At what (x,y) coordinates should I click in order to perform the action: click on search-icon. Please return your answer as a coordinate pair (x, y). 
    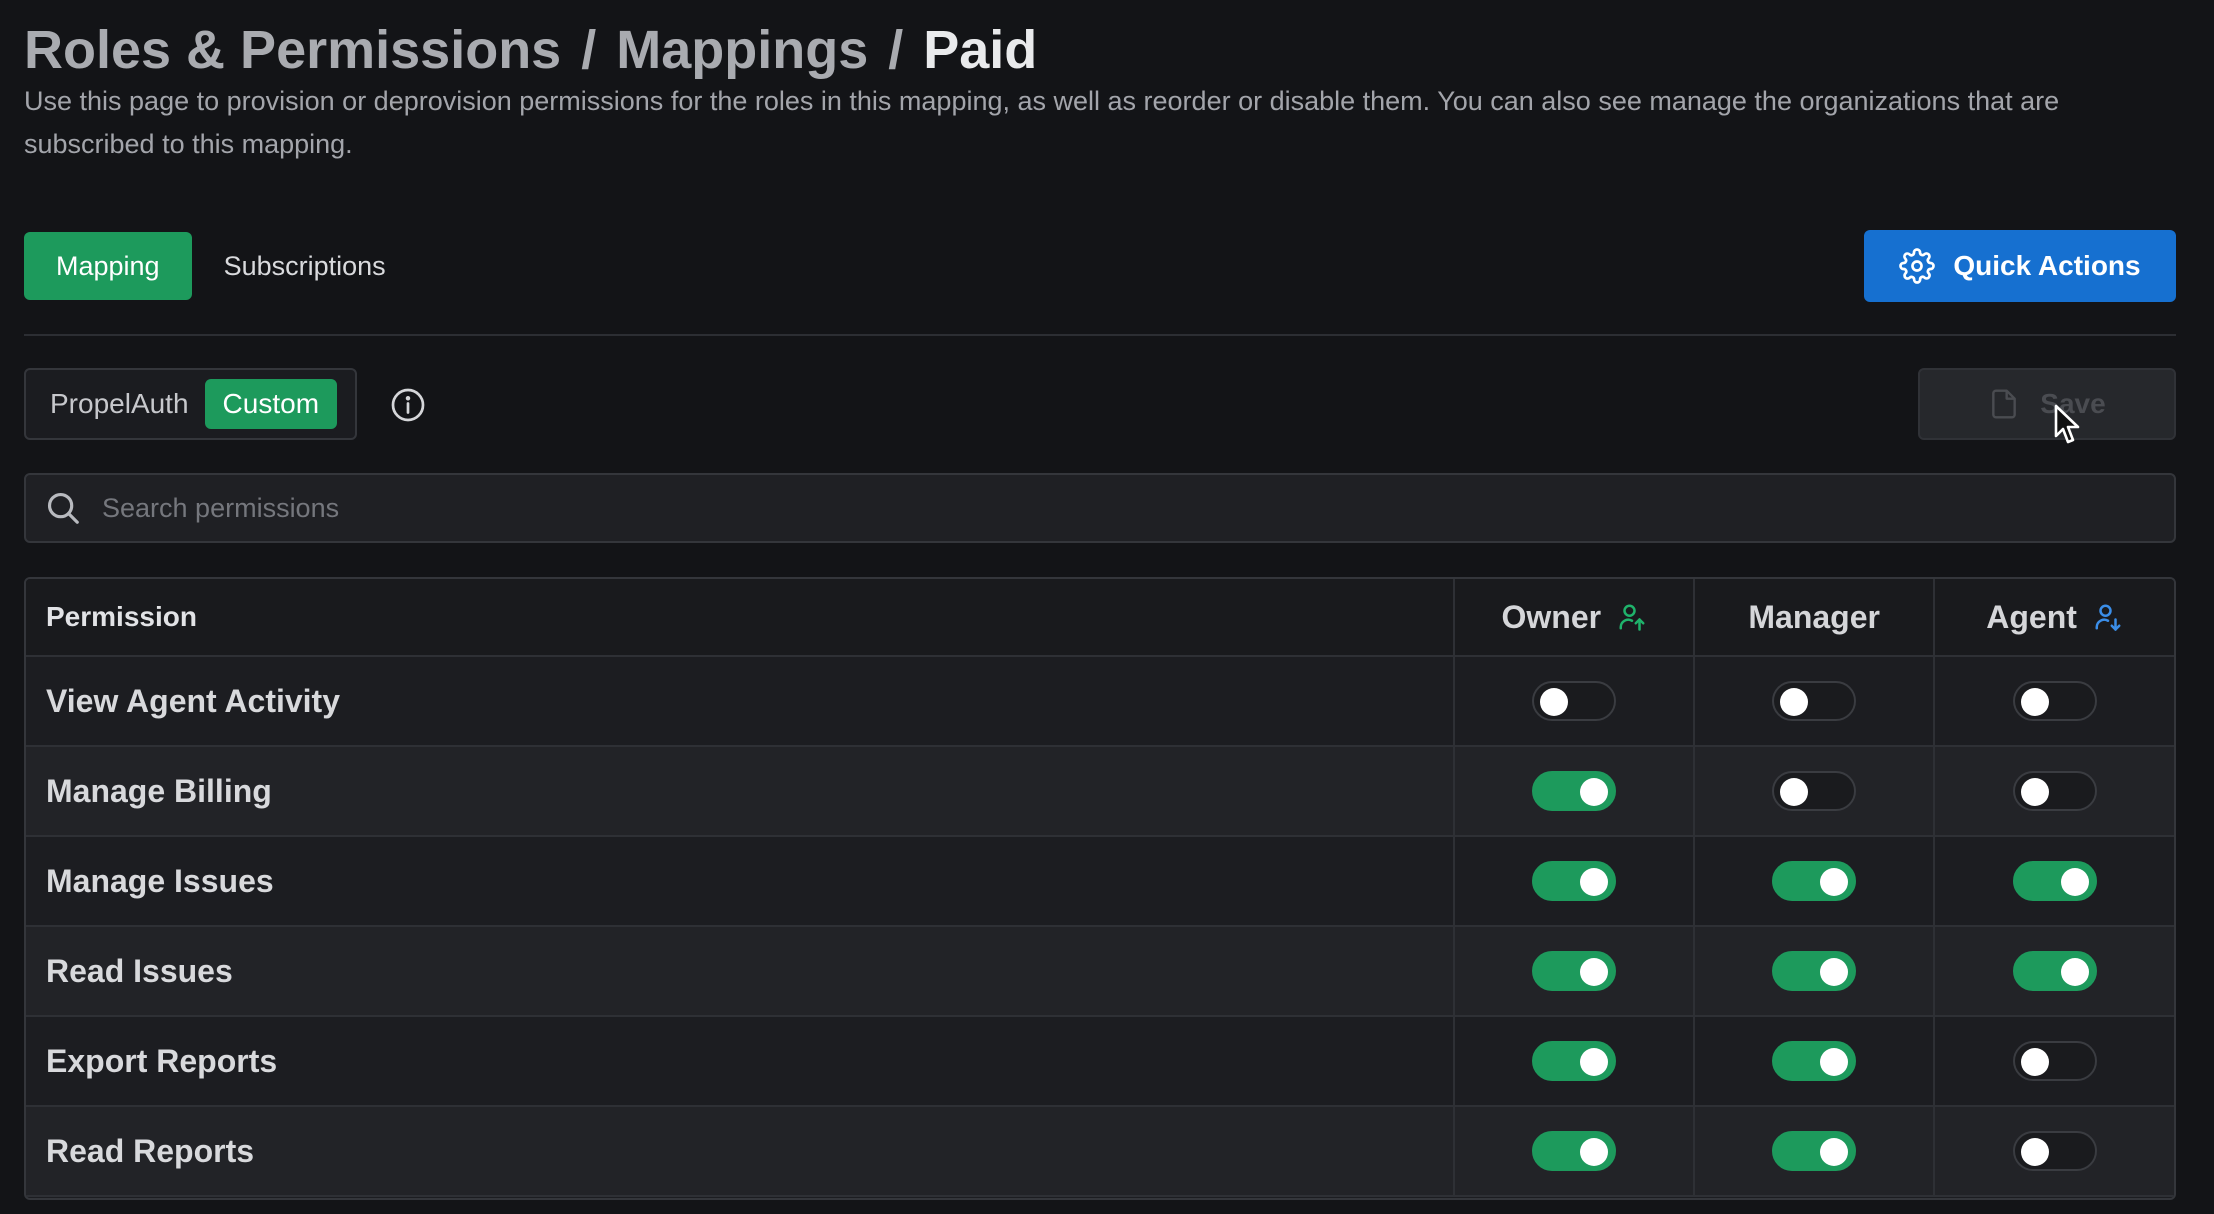
    Looking at the image, I should click on (63, 508).